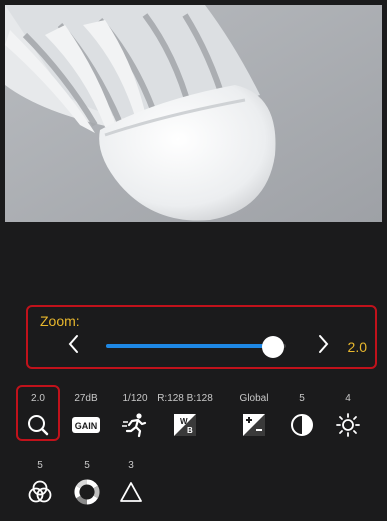 This screenshot has width=387, height=521. Describe the element at coordinates (357, 347) in the screenshot. I see `zoom-value: 2.0` at that location.